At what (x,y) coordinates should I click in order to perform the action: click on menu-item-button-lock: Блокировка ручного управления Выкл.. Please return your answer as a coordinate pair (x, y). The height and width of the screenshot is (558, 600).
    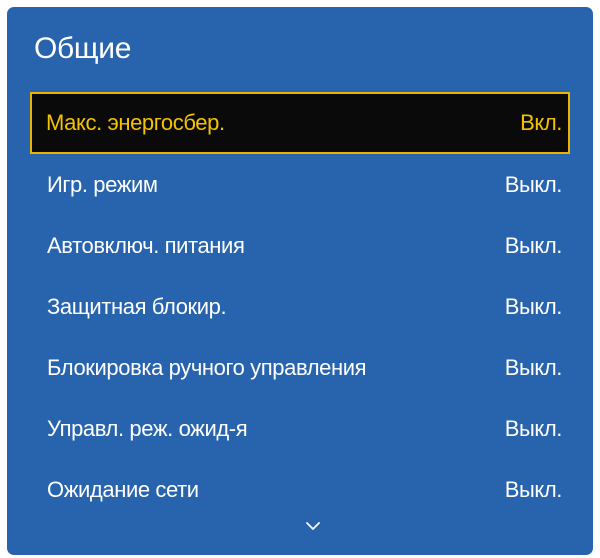
    Looking at the image, I should click on (300, 367).